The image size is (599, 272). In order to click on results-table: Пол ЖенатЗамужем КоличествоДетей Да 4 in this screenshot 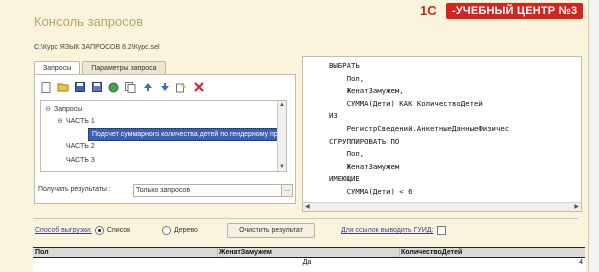, I will do `click(309, 259)`.